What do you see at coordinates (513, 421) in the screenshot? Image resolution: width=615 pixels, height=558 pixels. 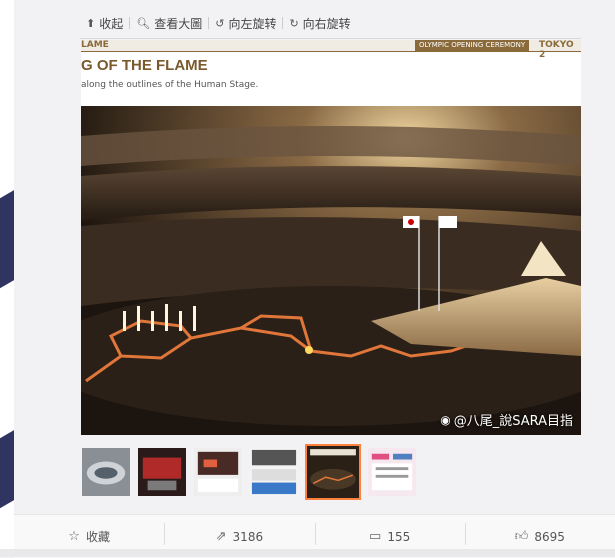 I see `watermark-text: @八尾_說SARA目指` at bounding box center [513, 421].